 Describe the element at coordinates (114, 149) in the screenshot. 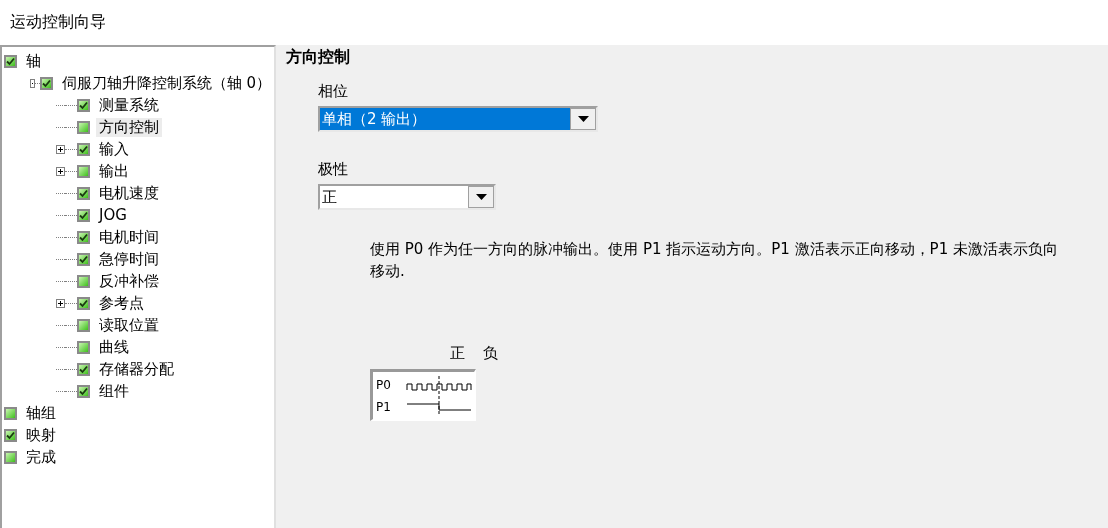

I see `tree-item: 输入` at that location.